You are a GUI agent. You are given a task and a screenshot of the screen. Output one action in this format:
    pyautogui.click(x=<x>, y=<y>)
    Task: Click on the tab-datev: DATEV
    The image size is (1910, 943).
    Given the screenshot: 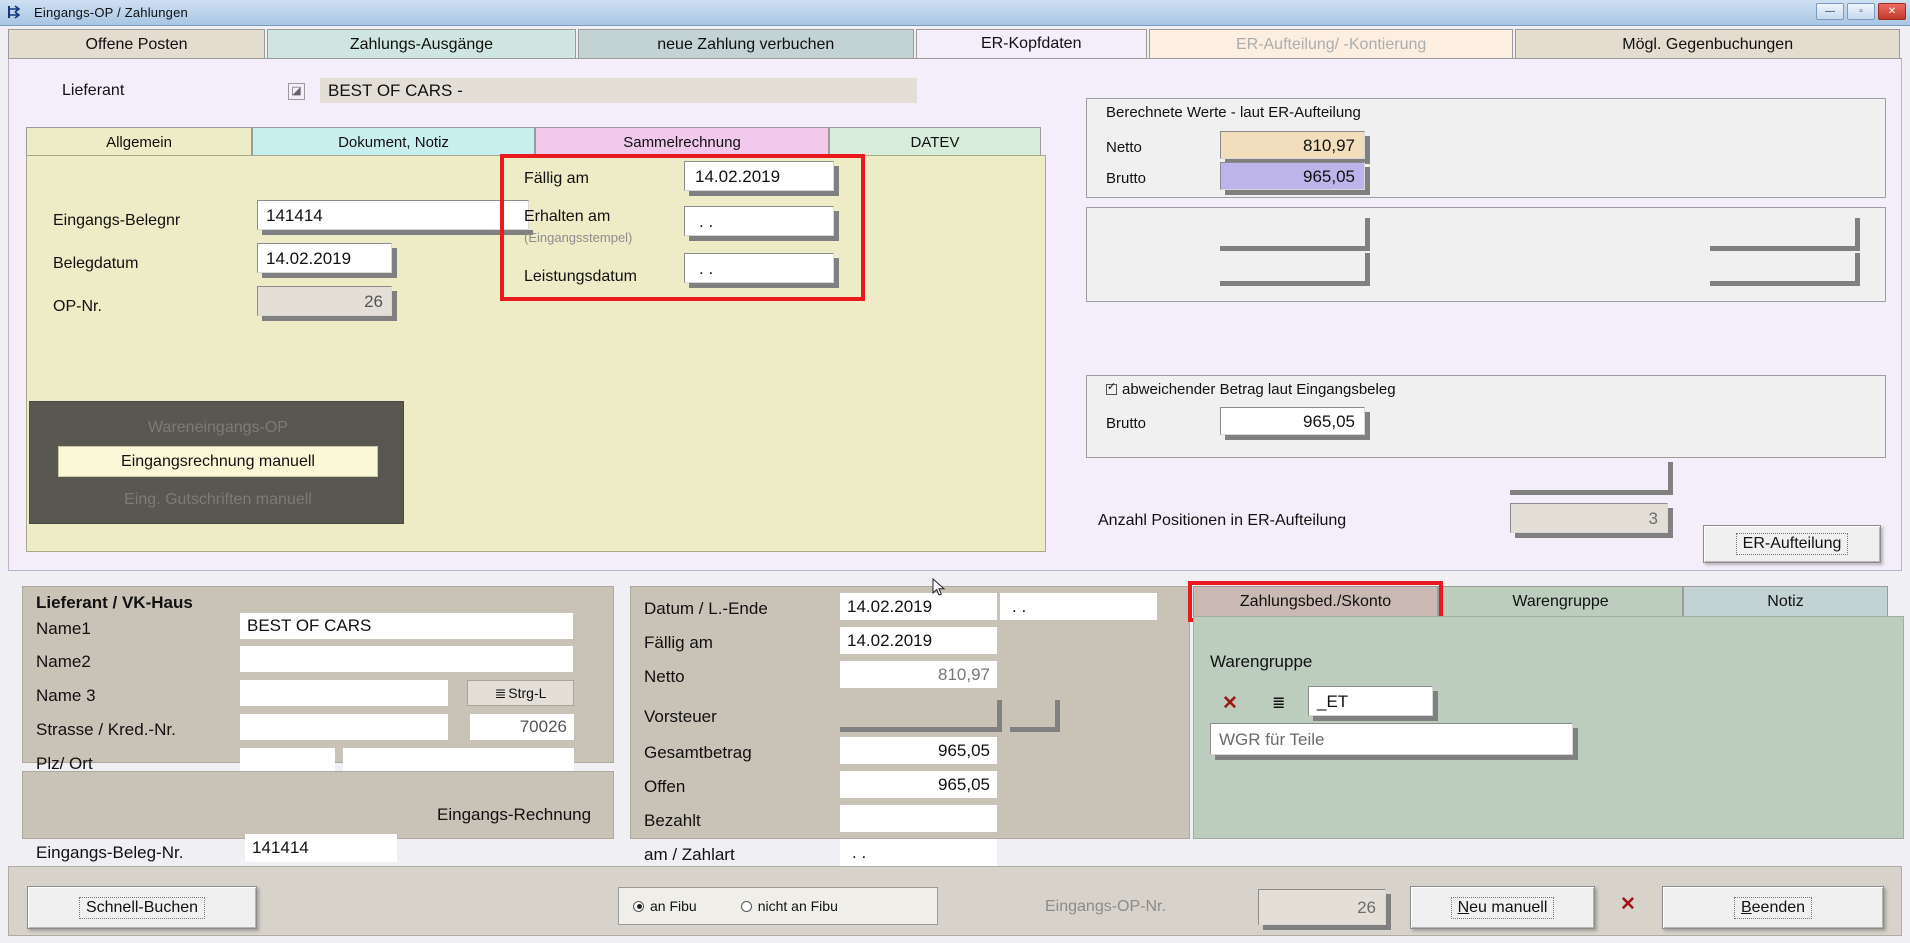 What is the action you would take?
    pyautogui.click(x=935, y=141)
    